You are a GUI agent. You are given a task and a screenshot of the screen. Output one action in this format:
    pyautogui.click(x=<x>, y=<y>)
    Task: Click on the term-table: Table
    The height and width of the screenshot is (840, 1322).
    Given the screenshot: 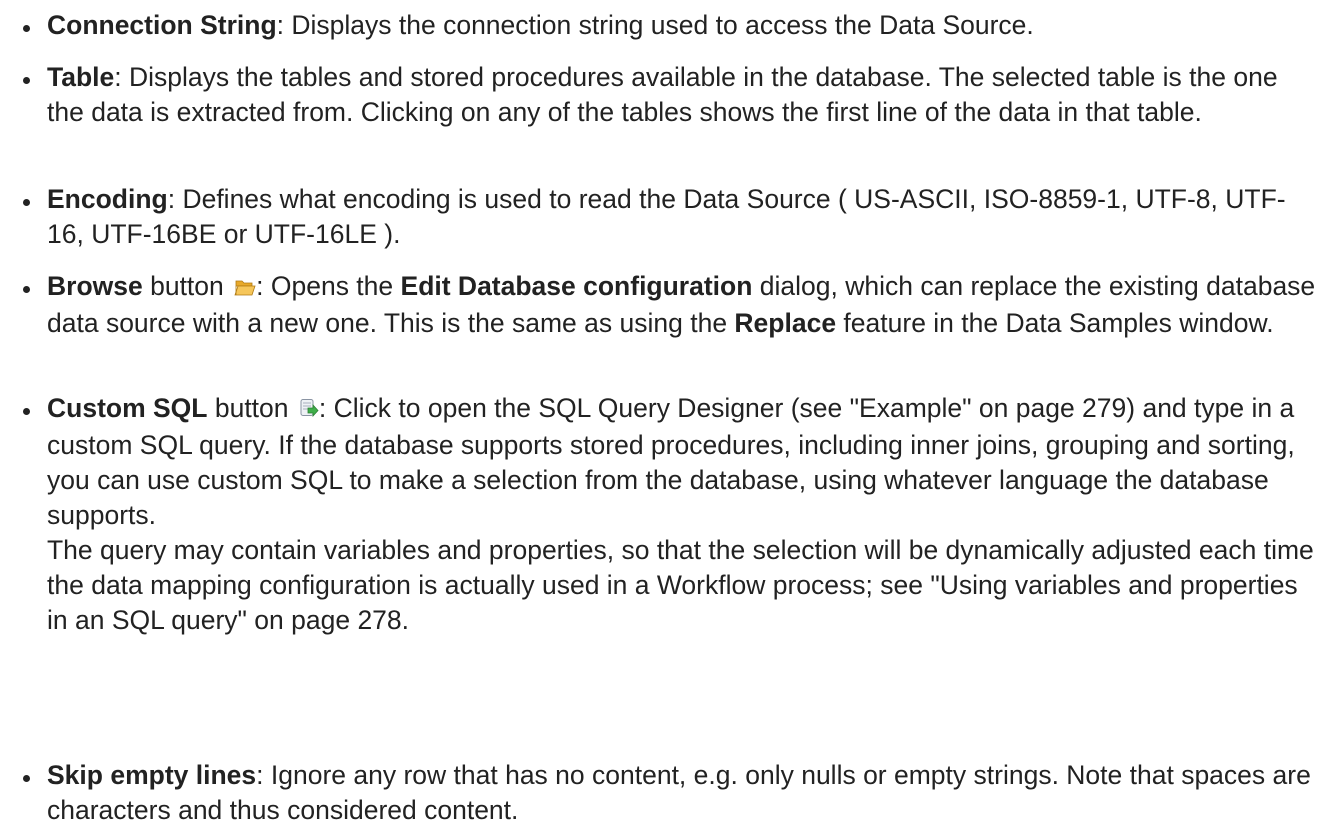 What is the action you would take?
    pyautogui.click(x=81, y=77)
    